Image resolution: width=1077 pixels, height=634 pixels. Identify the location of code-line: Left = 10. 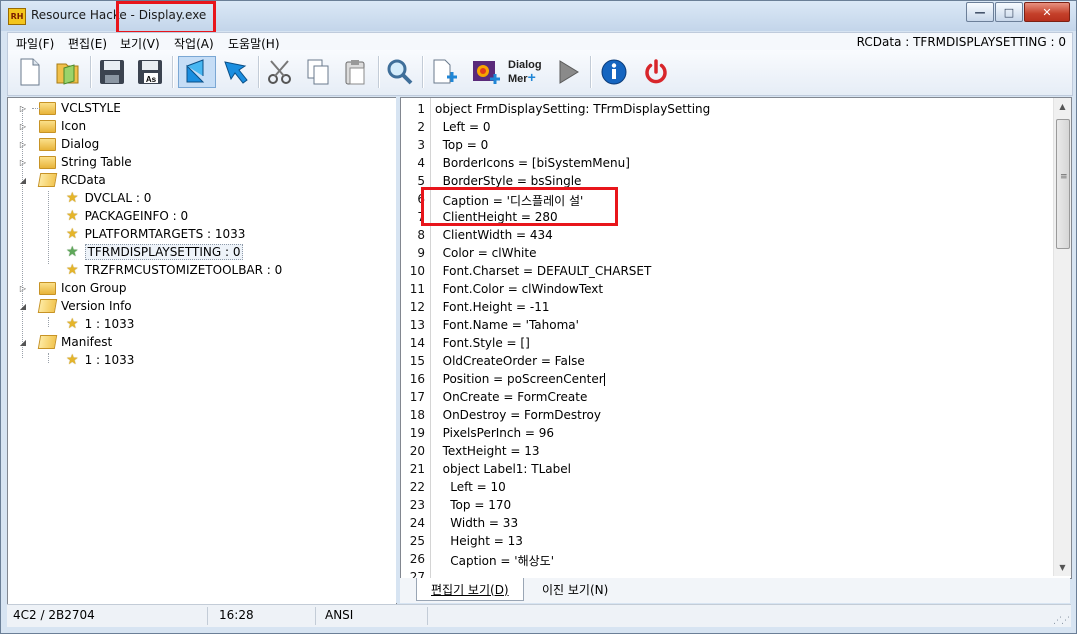
(470, 487).